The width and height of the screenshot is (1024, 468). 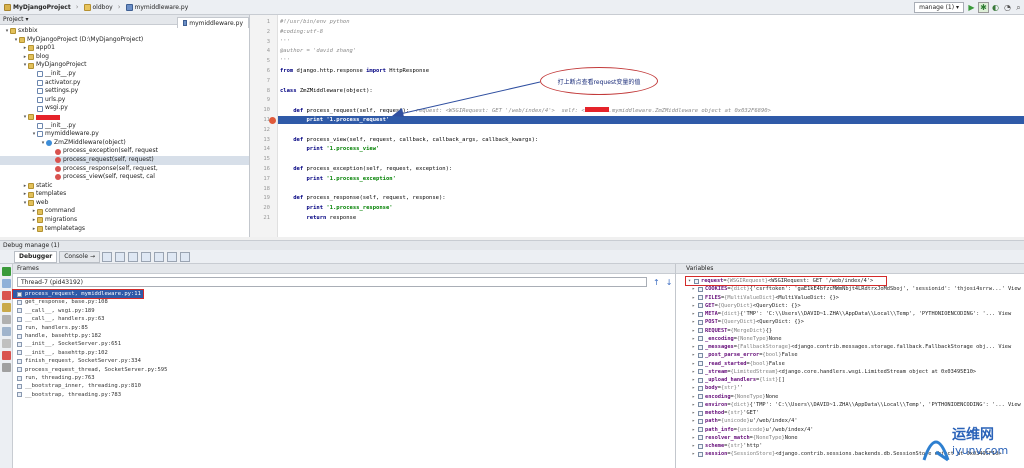 I want to click on profile-icon: ◔, so click(x=1007, y=7).